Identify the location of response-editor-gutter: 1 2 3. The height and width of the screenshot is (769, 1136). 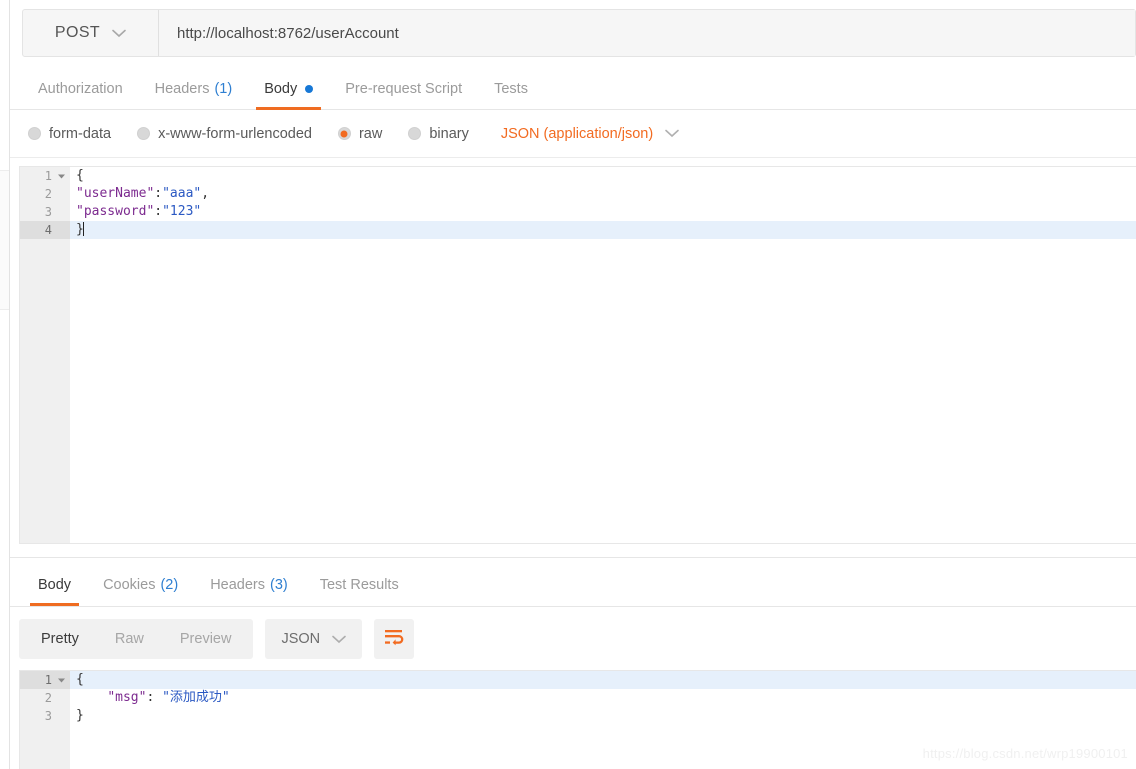
(45, 720).